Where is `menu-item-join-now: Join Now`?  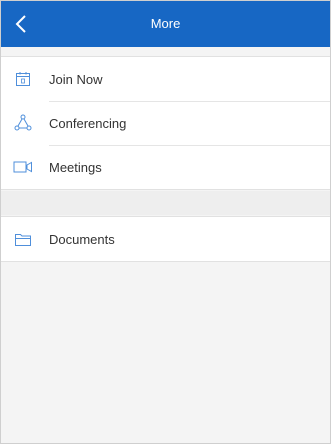
menu-item-join-now: Join Now is located at coordinates (165, 79).